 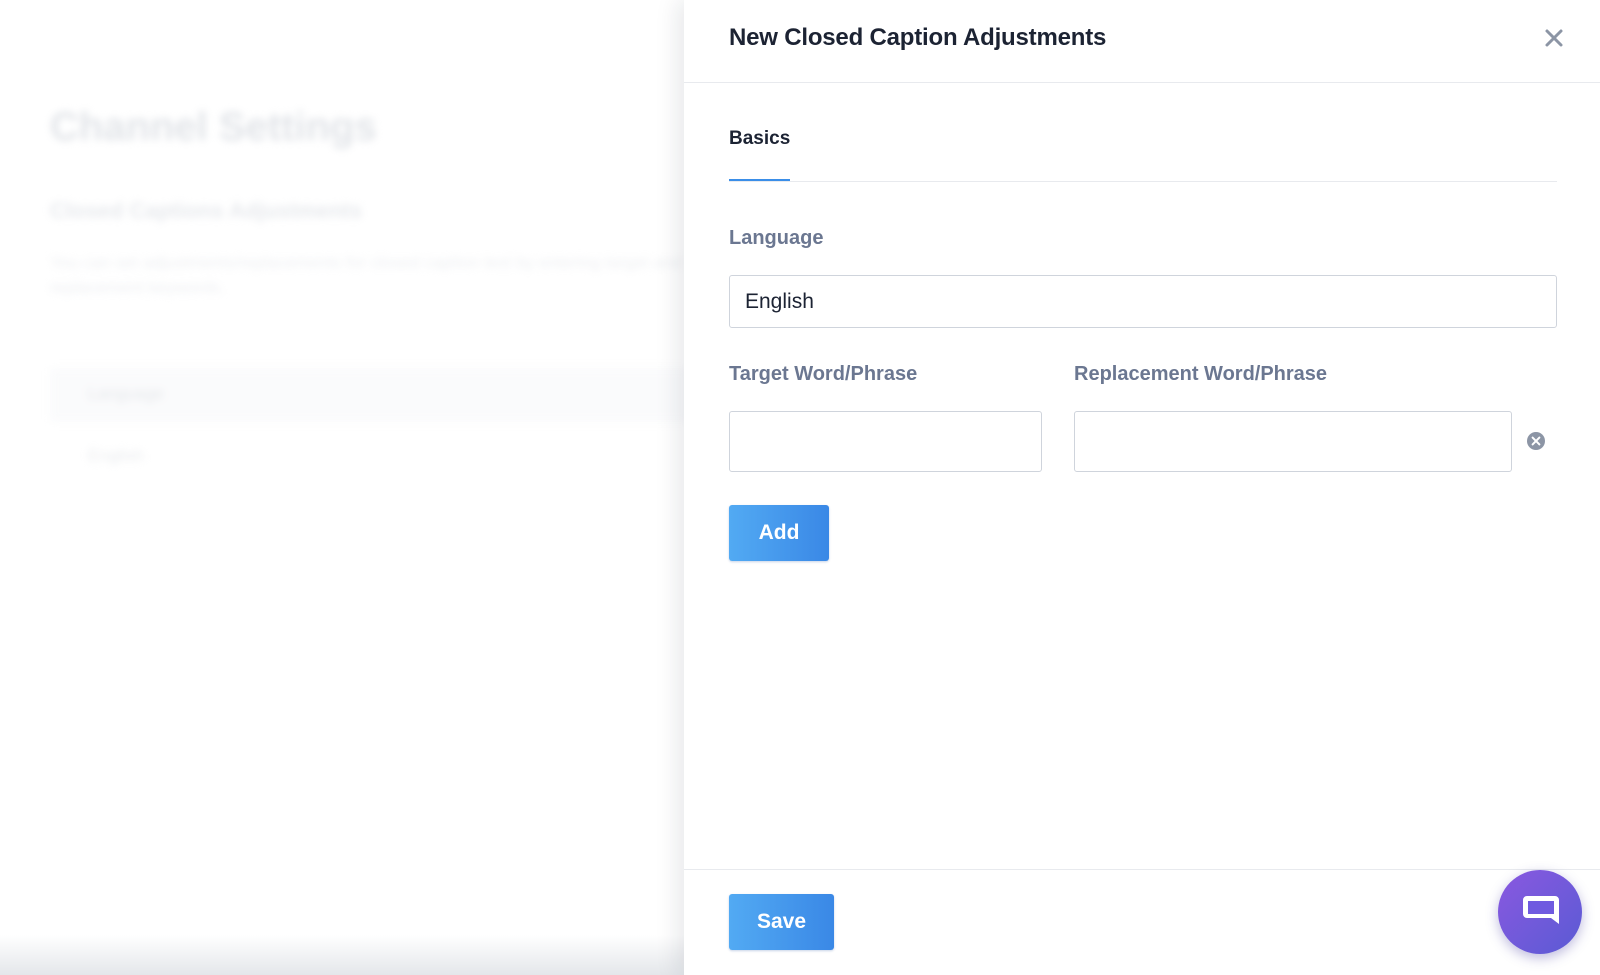 I want to click on background-table: Language English, so click(x=370, y=427).